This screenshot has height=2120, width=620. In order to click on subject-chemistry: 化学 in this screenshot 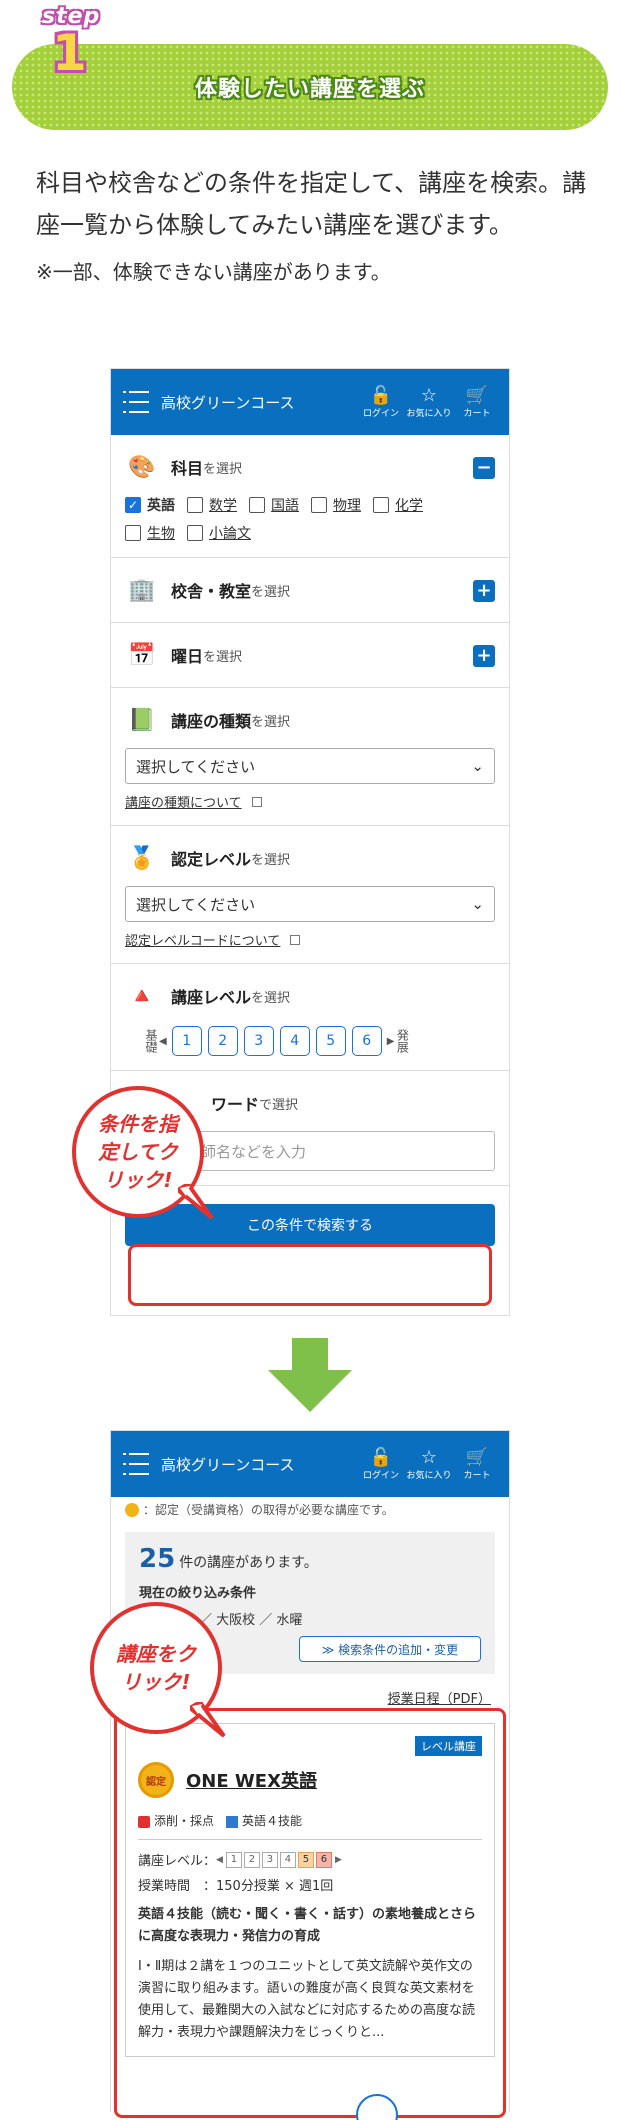, I will do `click(398, 505)`.